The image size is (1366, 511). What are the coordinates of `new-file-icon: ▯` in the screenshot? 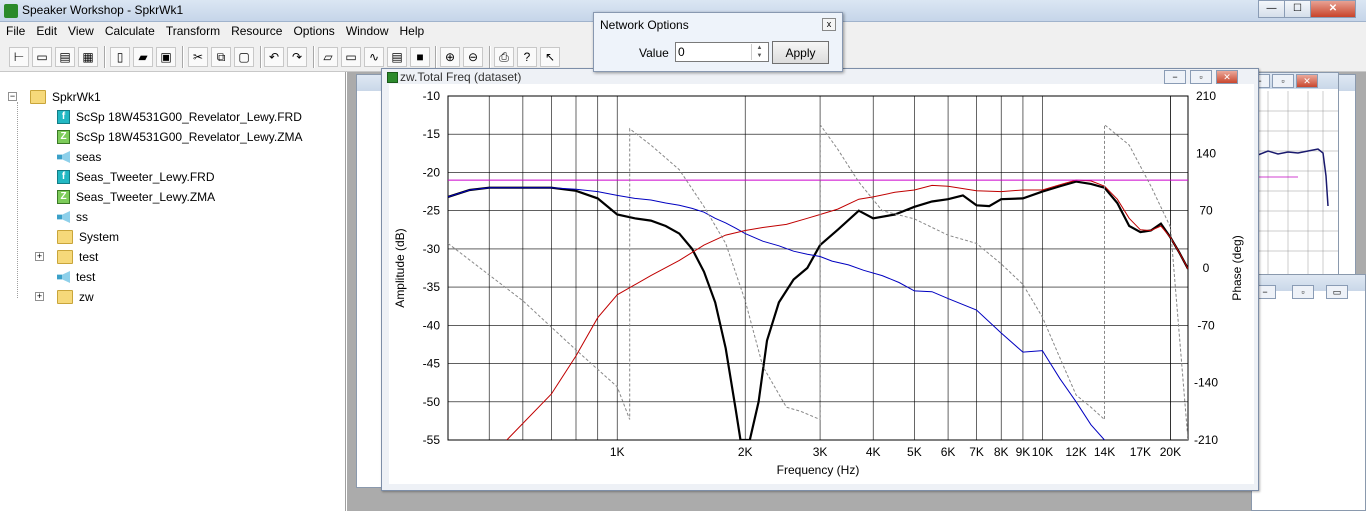 It's located at (120, 57).